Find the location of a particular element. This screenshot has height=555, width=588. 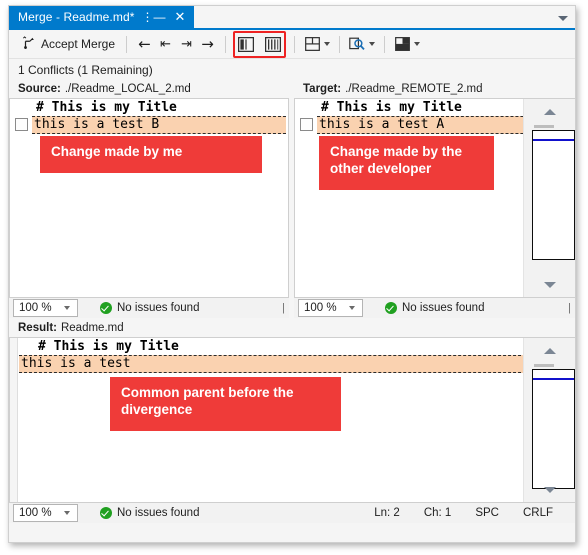

layout-grid-caret-icon is located at coordinates (327, 44).